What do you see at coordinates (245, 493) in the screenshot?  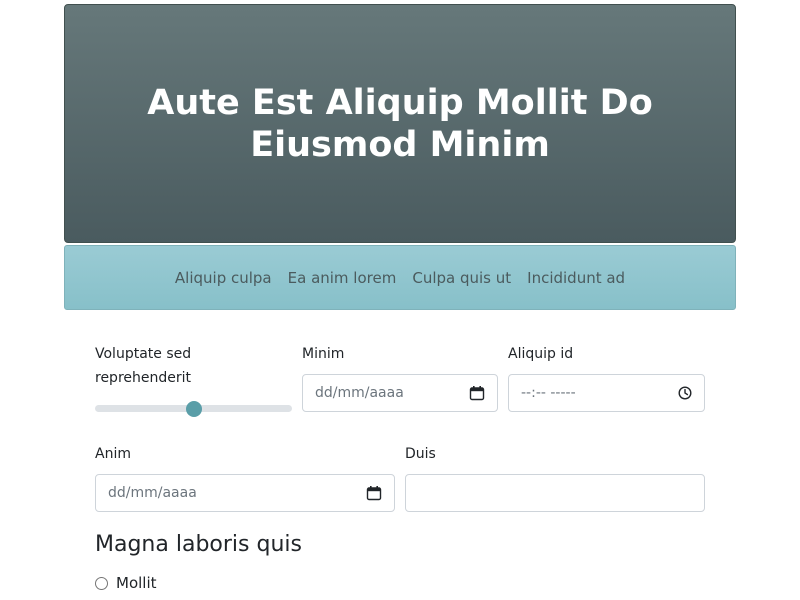 I see `anim-date-input: dd/mm/aaaa` at bounding box center [245, 493].